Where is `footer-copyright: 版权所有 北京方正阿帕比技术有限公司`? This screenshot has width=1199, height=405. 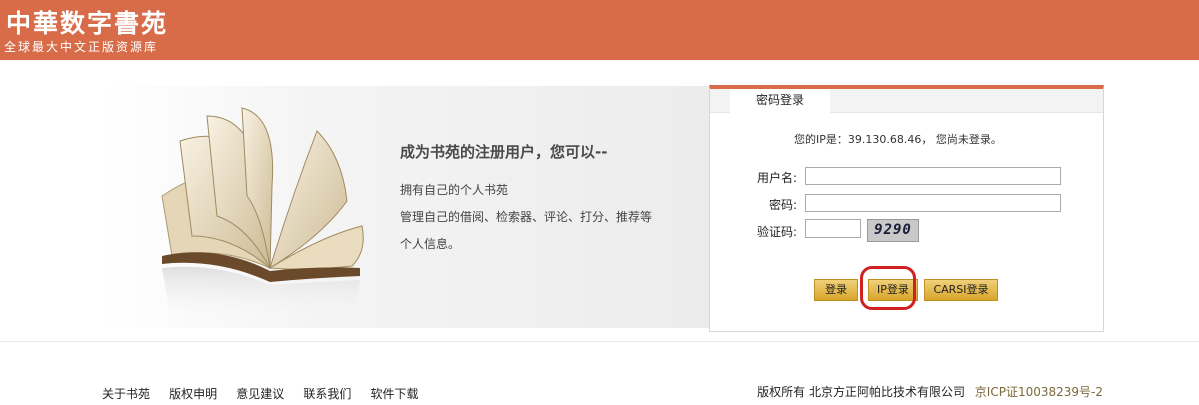 footer-copyright: 版权所有 北京方正阿帕比技术有限公司 is located at coordinates (861, 392).